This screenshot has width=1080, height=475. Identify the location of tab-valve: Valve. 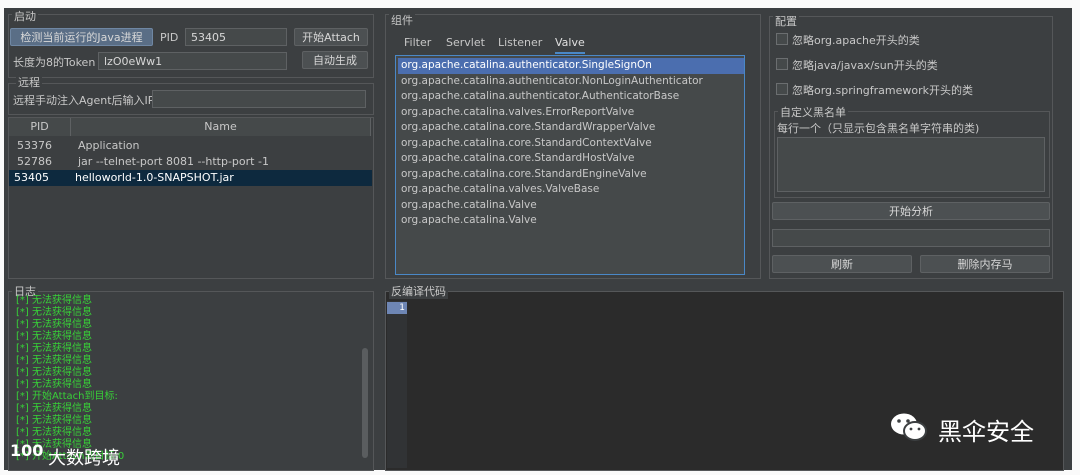
(570, 45).